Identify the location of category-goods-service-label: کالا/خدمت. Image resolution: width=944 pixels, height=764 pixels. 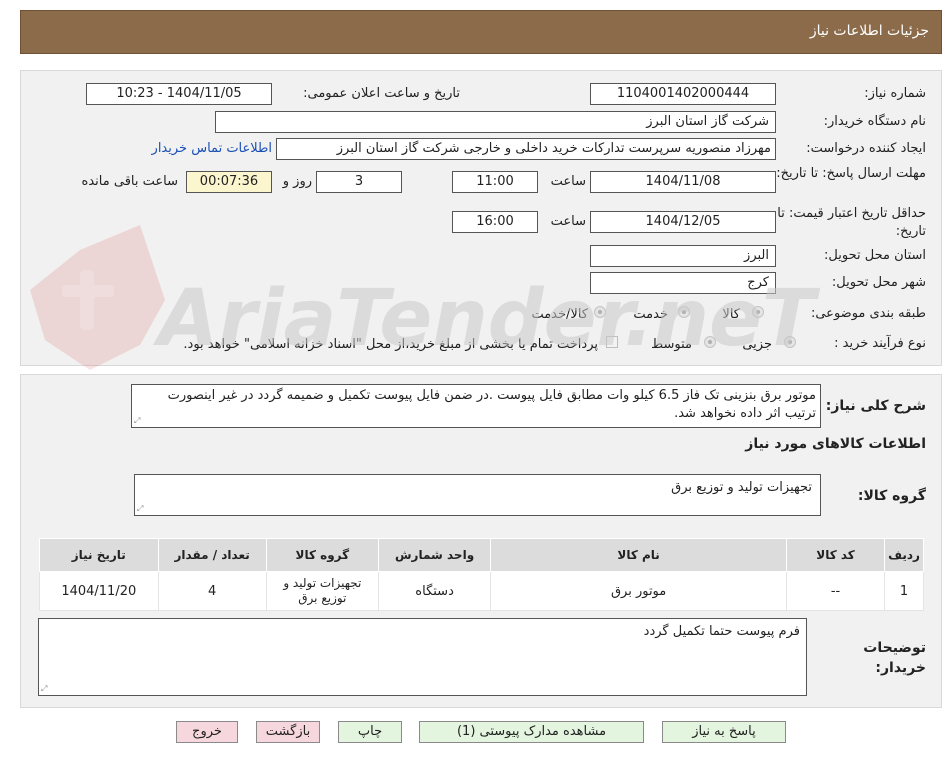
(559, 314).